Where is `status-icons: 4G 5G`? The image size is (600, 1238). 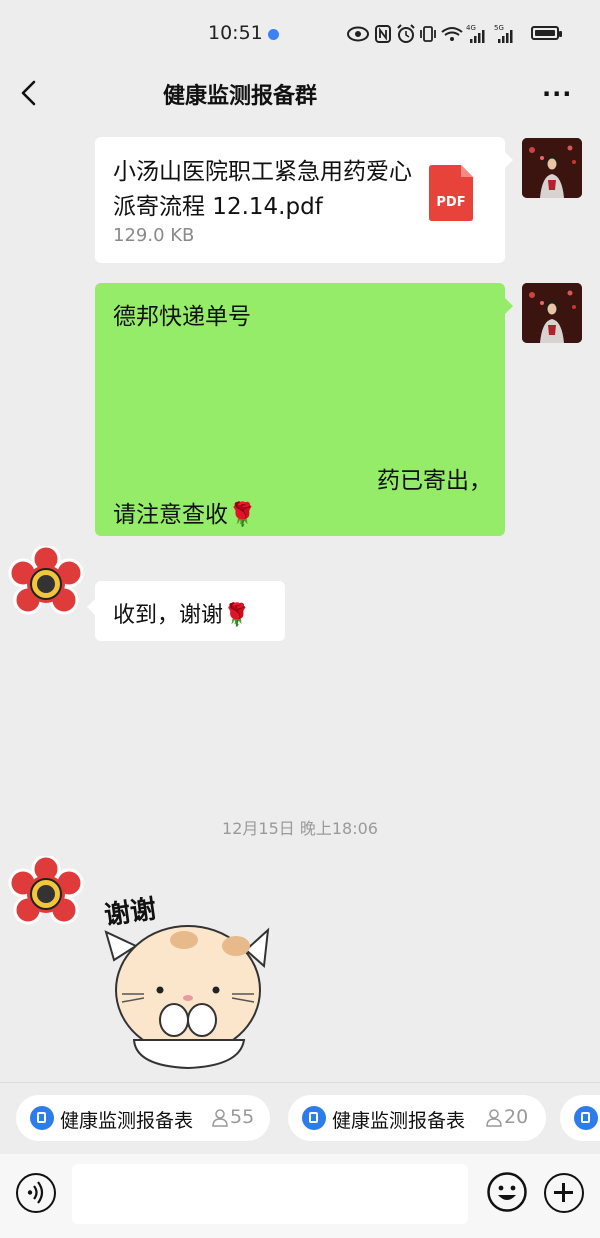 status-icons: 4G 5G is located at coordinates (434, 34).